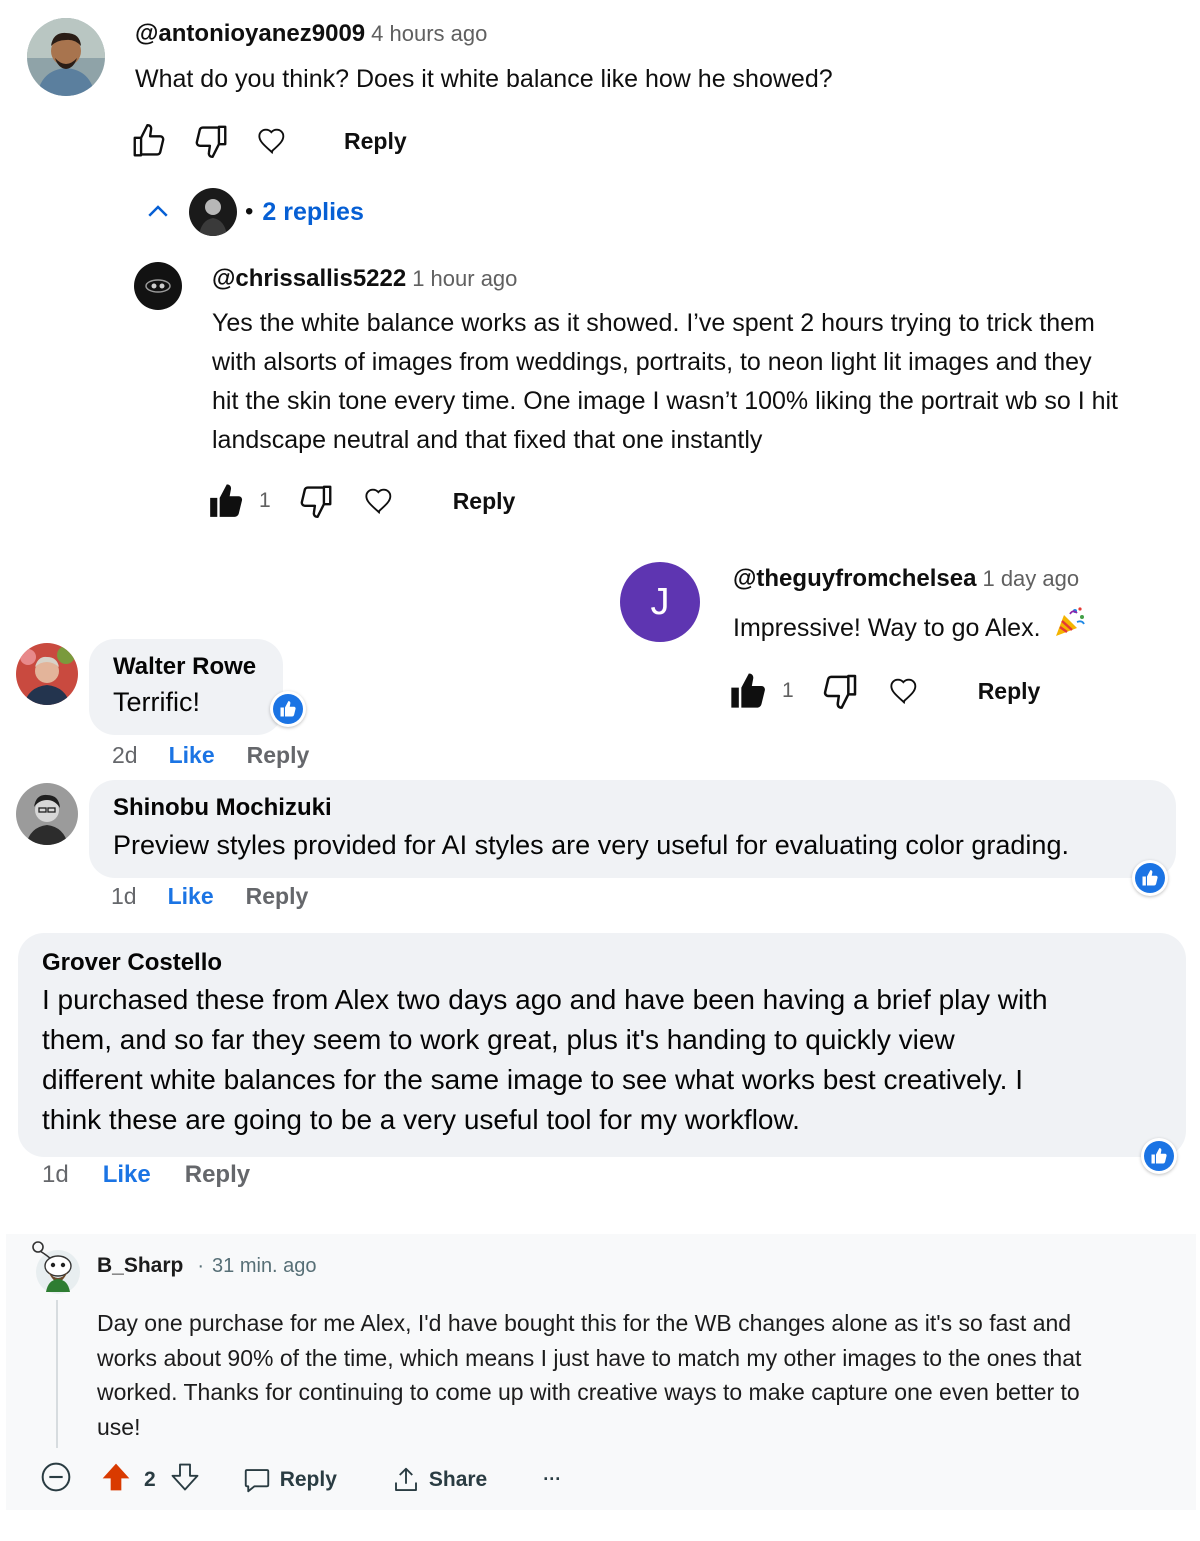  I want to click on party-popper-glyph, so click(1070, 621).